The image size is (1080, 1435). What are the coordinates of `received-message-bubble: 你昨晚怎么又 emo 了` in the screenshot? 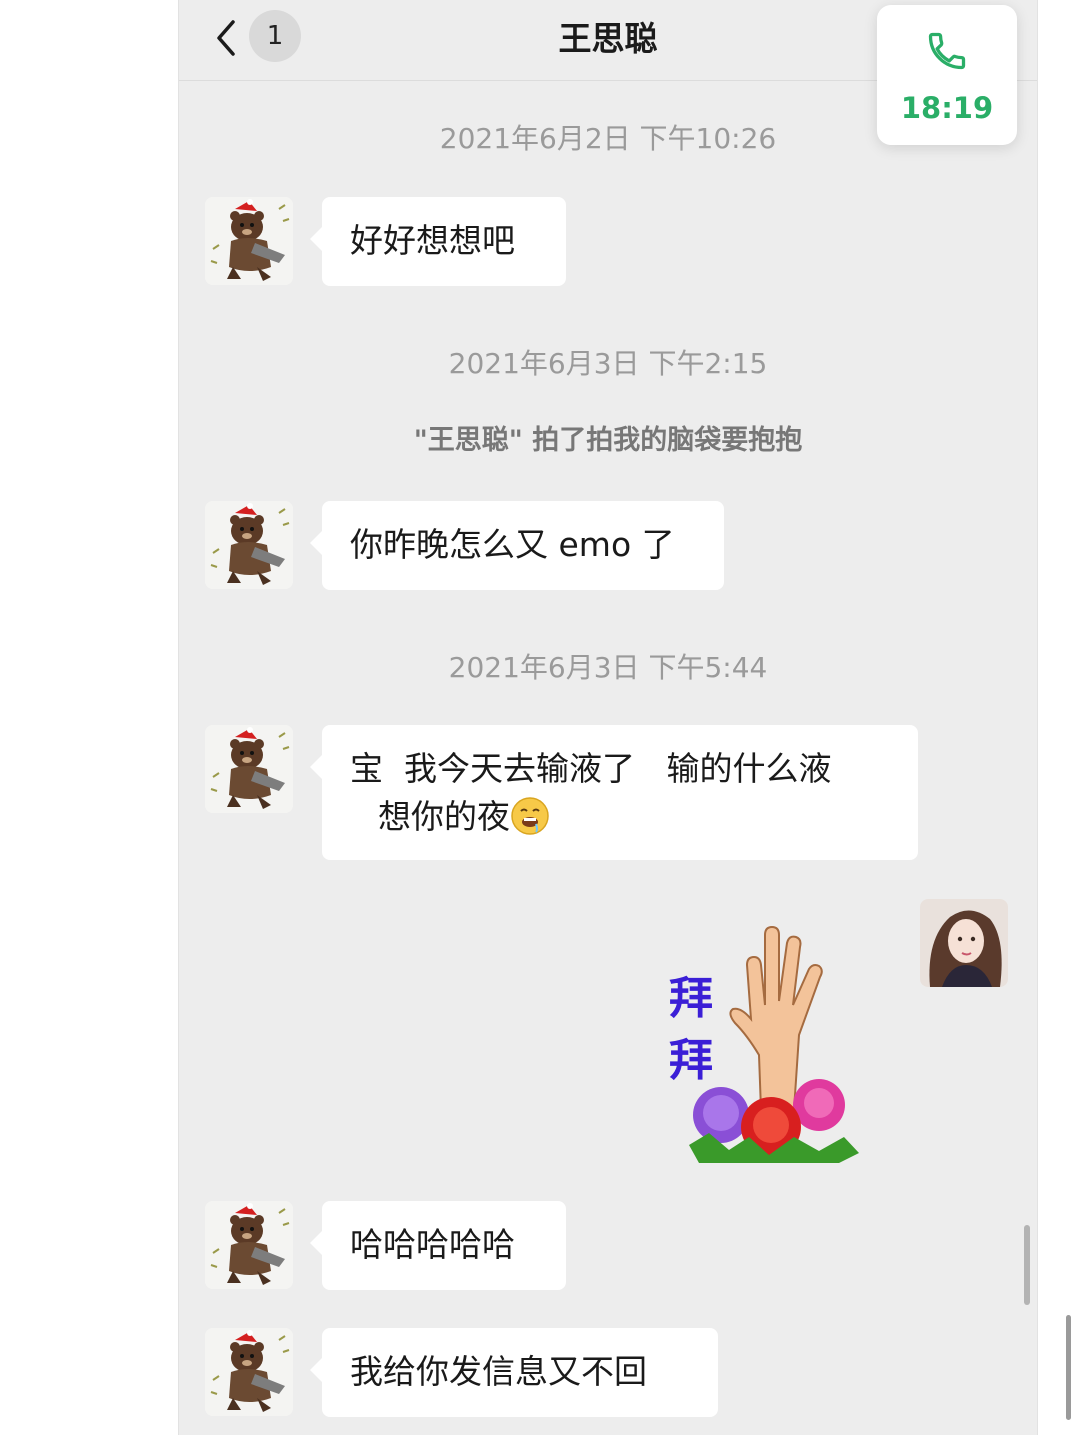 It's located at (517, 545).